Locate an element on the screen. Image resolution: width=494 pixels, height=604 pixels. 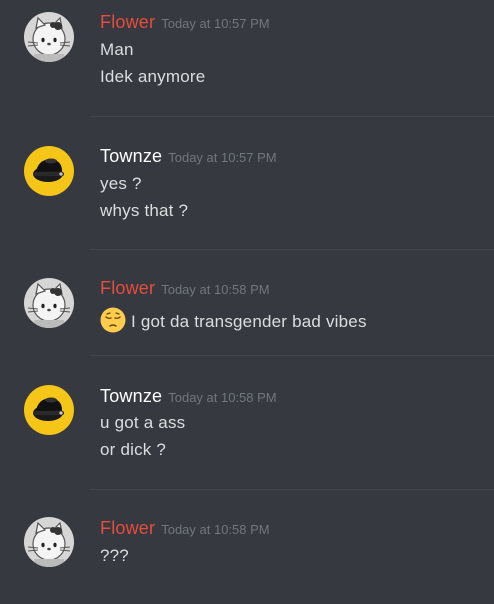
message-text-line: I got da transgender bad vibes is located at coordinates (233, 320).